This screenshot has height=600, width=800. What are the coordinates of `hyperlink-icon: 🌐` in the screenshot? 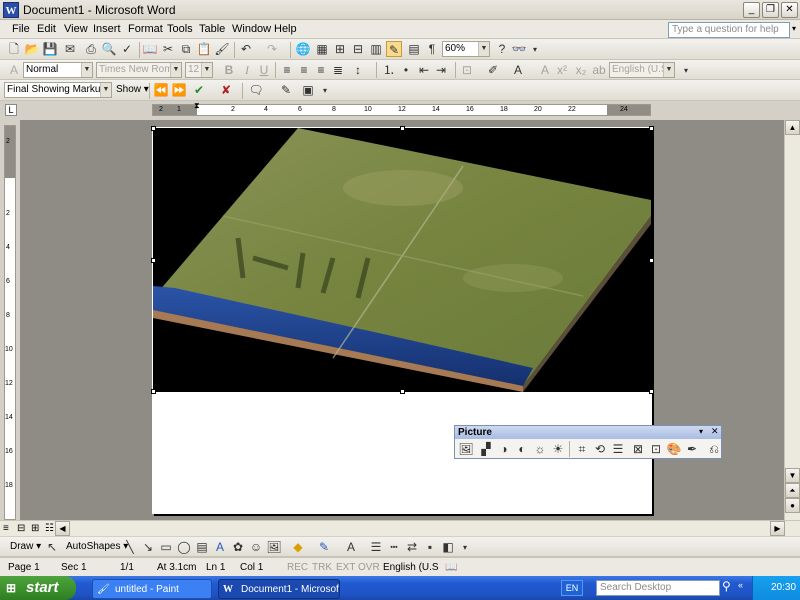 It's located at (303, 49).